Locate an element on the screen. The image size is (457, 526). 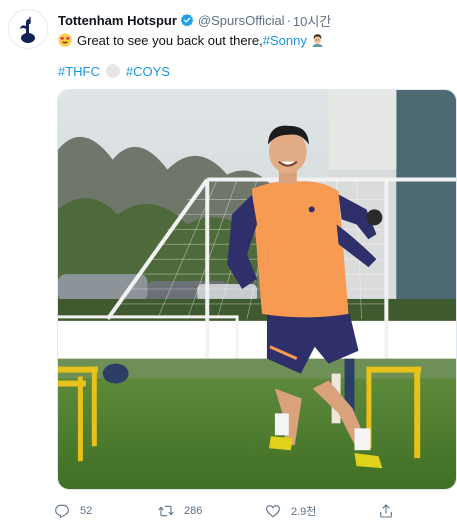
tweet-actions: 52 286 2.9천 is located at coordinates (255, 511).